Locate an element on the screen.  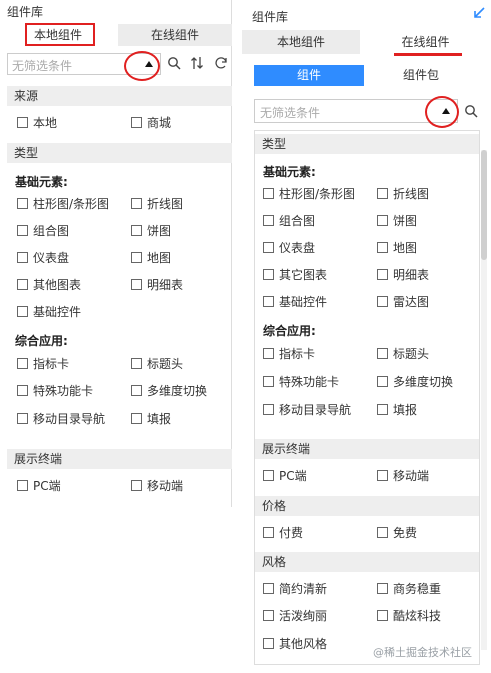
checkbox-local is located at coordinates (22, 122).